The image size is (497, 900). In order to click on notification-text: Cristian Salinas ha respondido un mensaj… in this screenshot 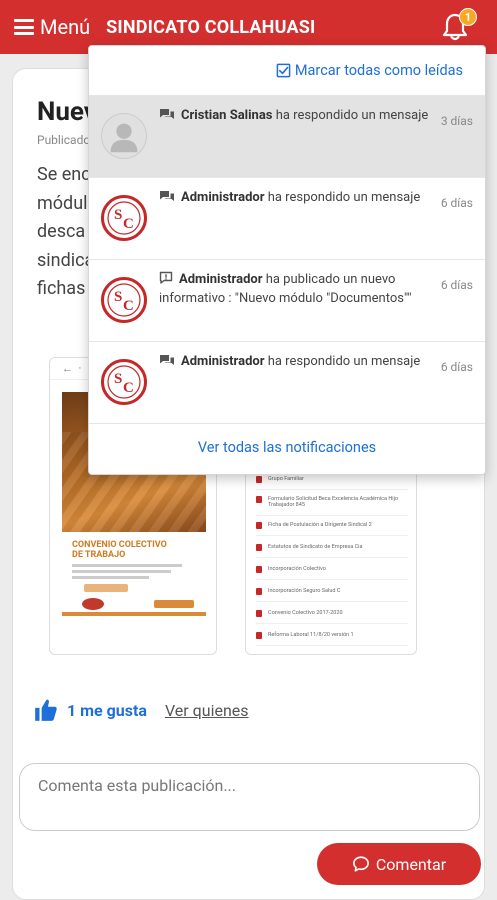, I will do `click(300, 115)`.